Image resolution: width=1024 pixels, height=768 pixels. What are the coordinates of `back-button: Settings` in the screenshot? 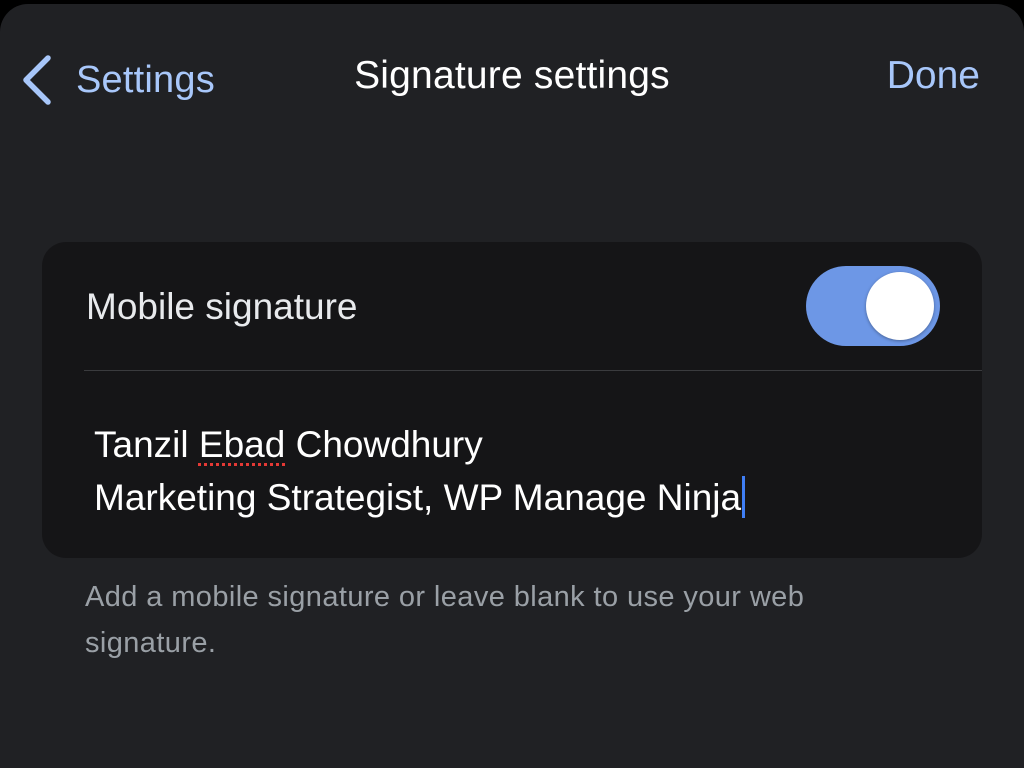 It's located at (117, 80).